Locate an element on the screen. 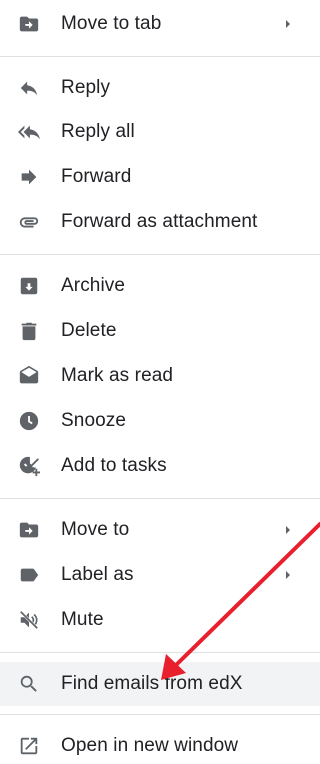 The width and height of the screenshot is (320, 764). forward-icon is located at coordinates (29, 177).